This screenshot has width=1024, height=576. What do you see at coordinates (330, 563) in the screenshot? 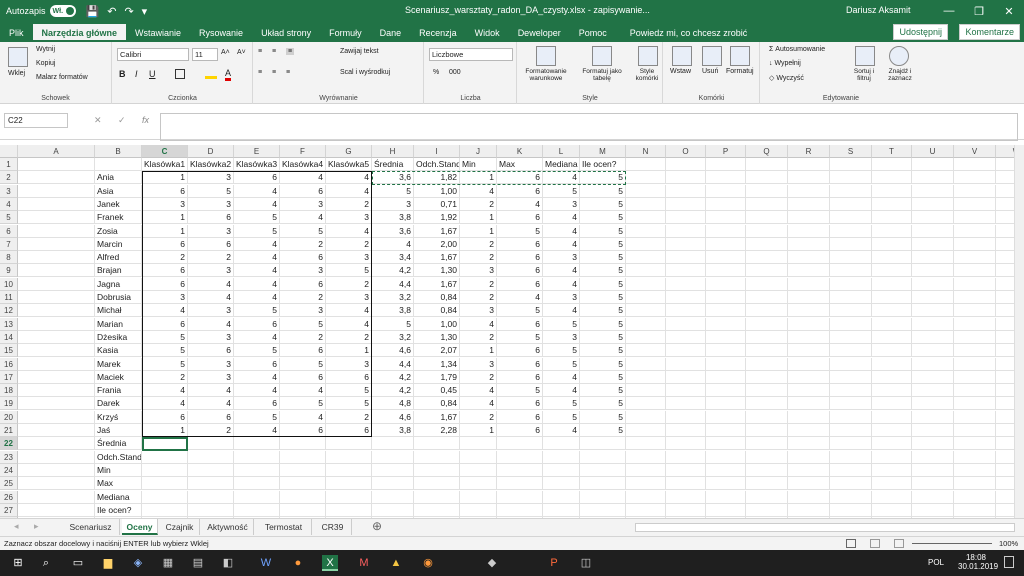
I see `excel-icon: X` at bounding box center [330, 563].